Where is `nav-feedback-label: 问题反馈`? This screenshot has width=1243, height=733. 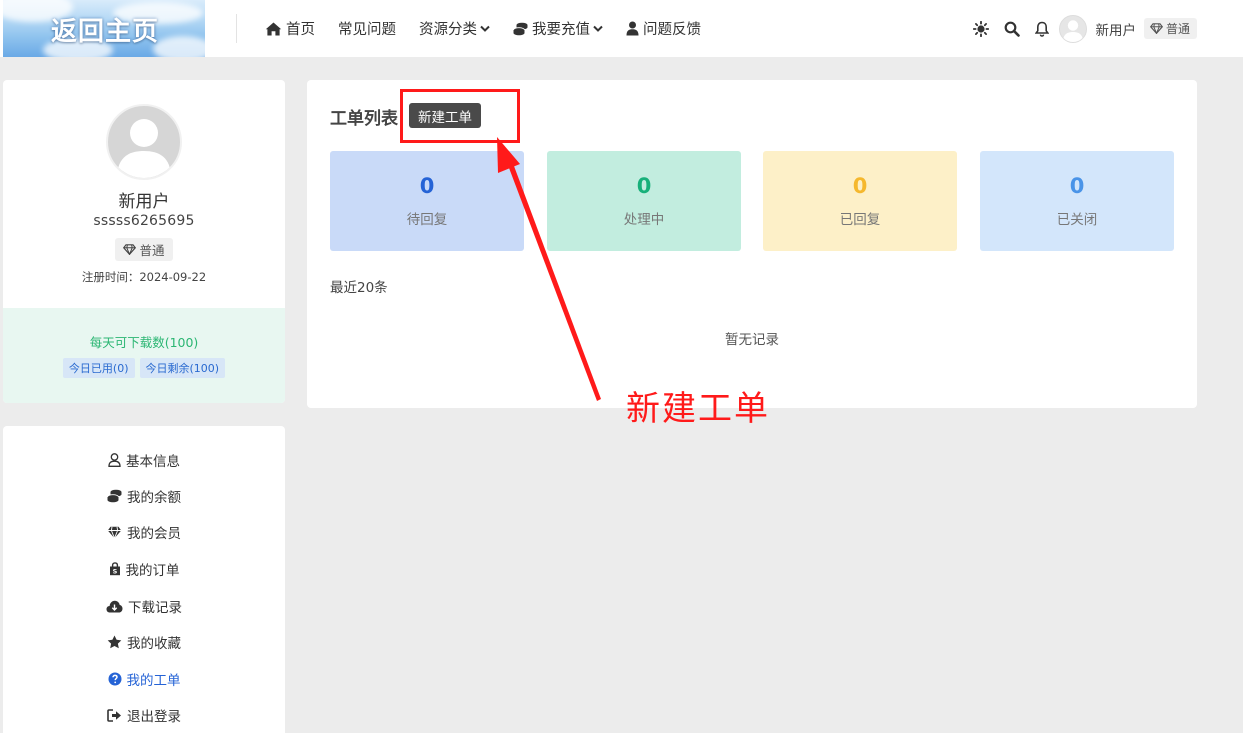
nav-feedback-label: 问题反馈 is located at coordinates (672, 30).